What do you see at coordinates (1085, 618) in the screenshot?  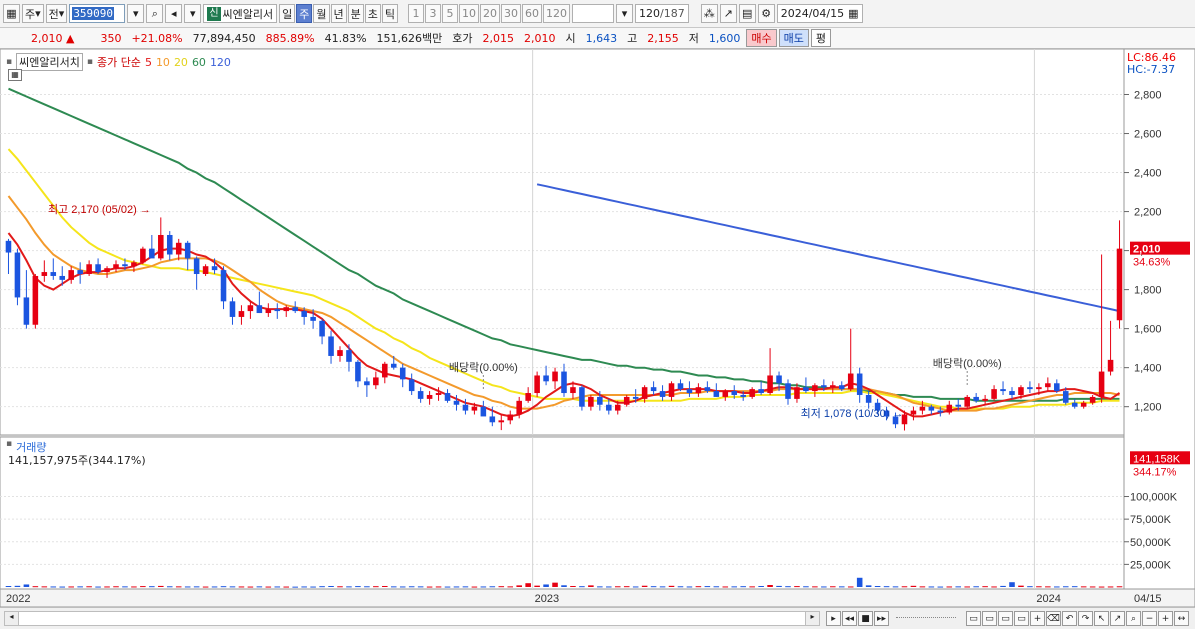 I see `redo-icon: ↷` at bounding box center [1085, 618].